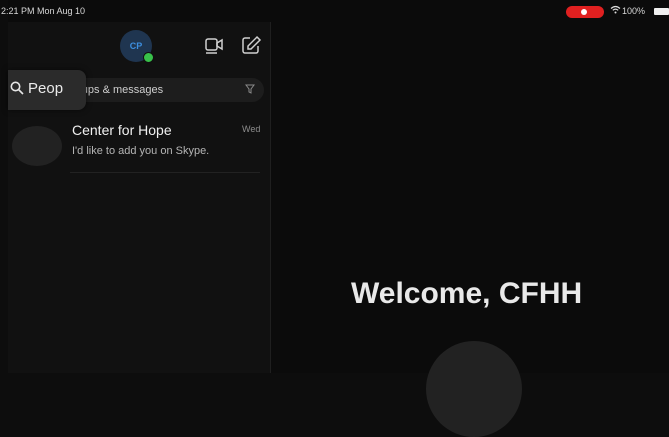 The width and height of the screenshot is (669, 437). Describe the element at coordinates (17, 88) in the screenshot. I see `search-icon` at that location.